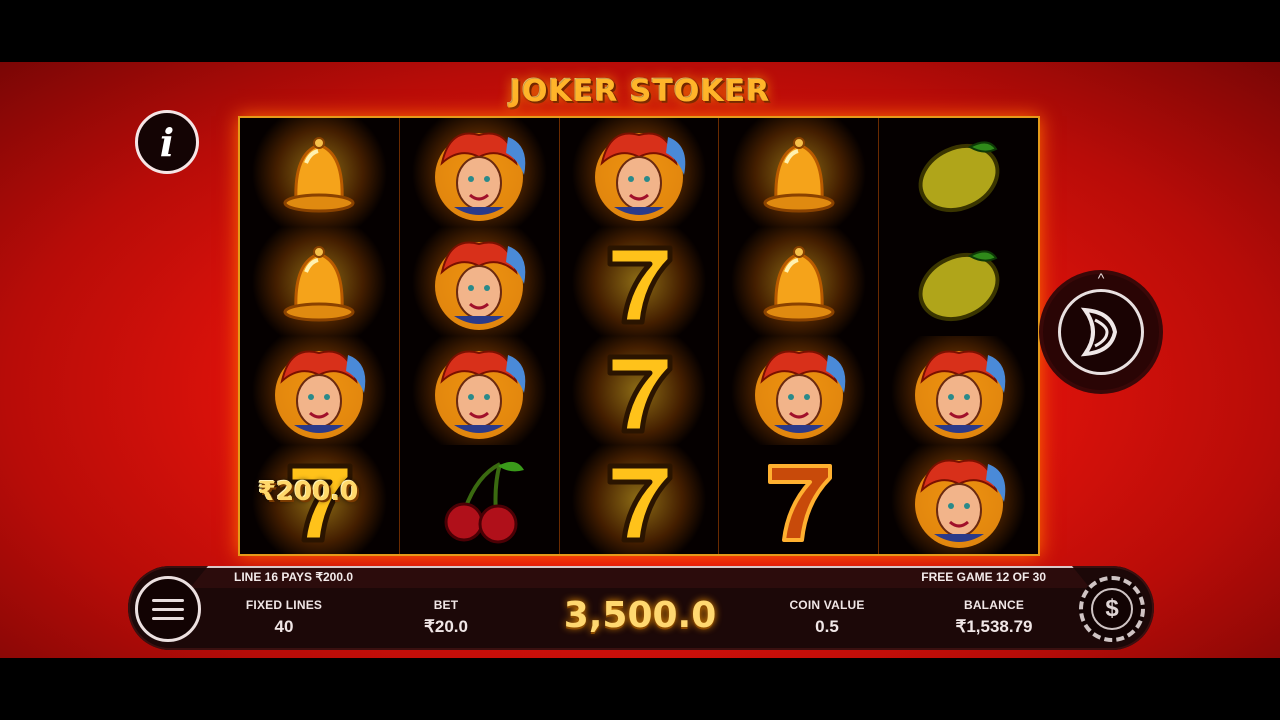  I want to click on symbol-seven-gold: ₹200.0, so click(319, 499).